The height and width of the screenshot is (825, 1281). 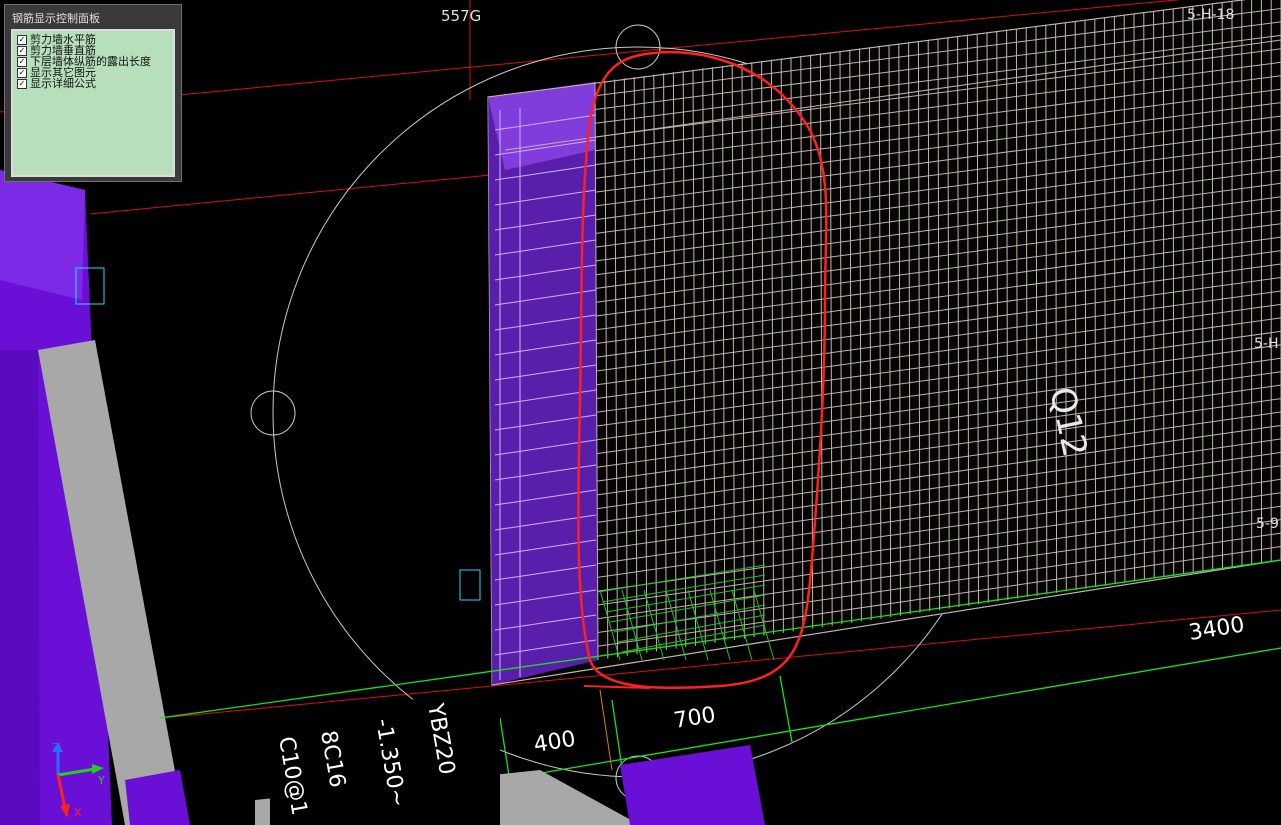 I want to click on column-edge-line, so click(x=606, y=730).